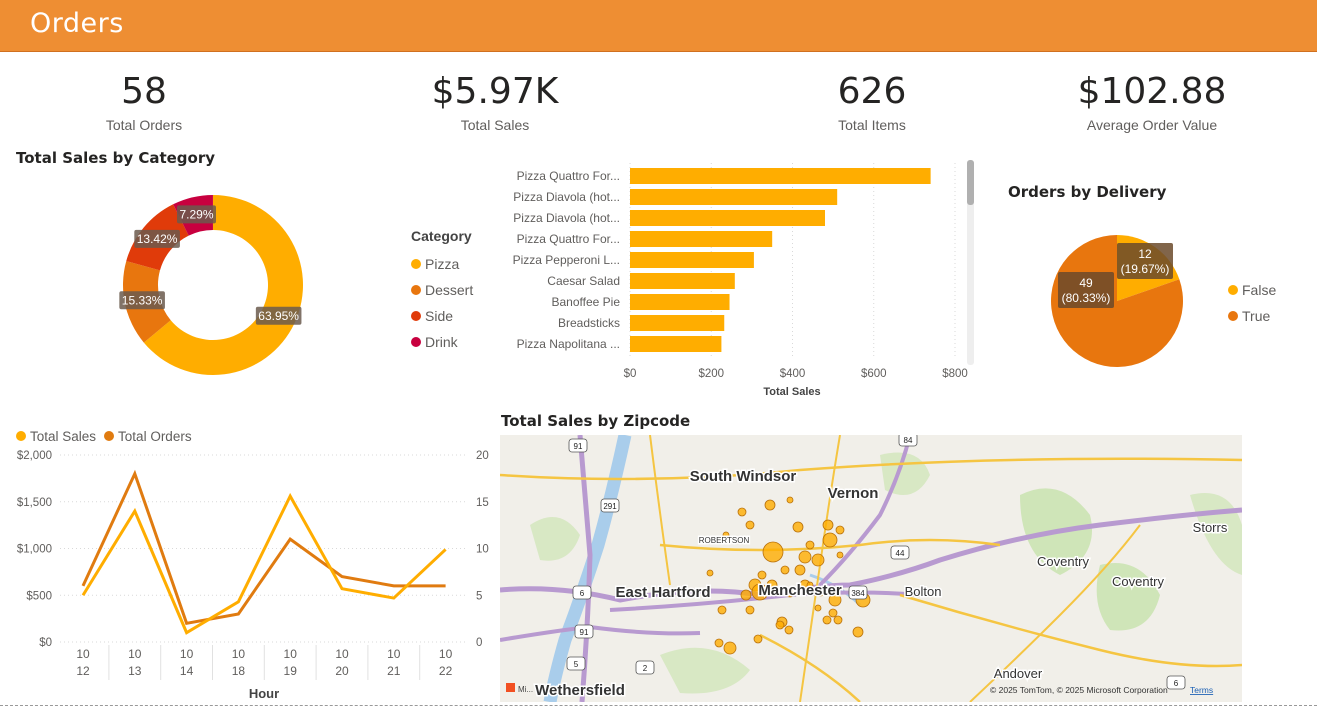 The width and height of the screenshot is (1317, 708). I want to click on donut-legend: Category Pizza Dessert Side Drink, so click(442, 291).